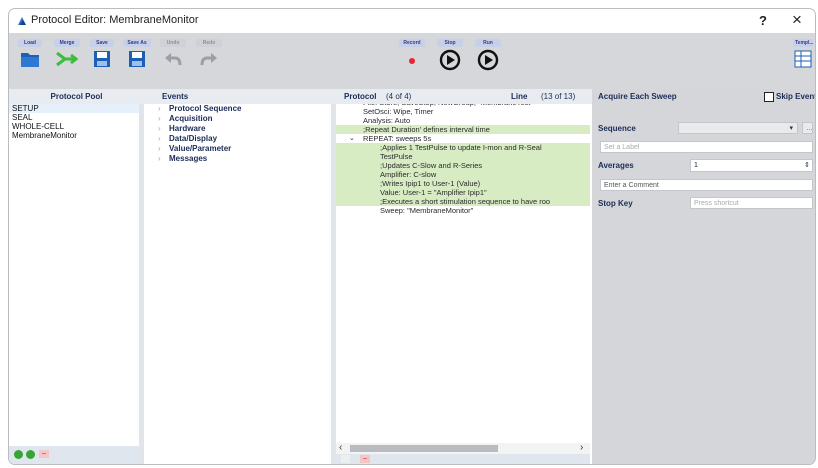 This screenshot has width=818, height=468. I want to click on protocol-line: ;Writes Ipip1 to User-1 (Value), so click(463, 183).